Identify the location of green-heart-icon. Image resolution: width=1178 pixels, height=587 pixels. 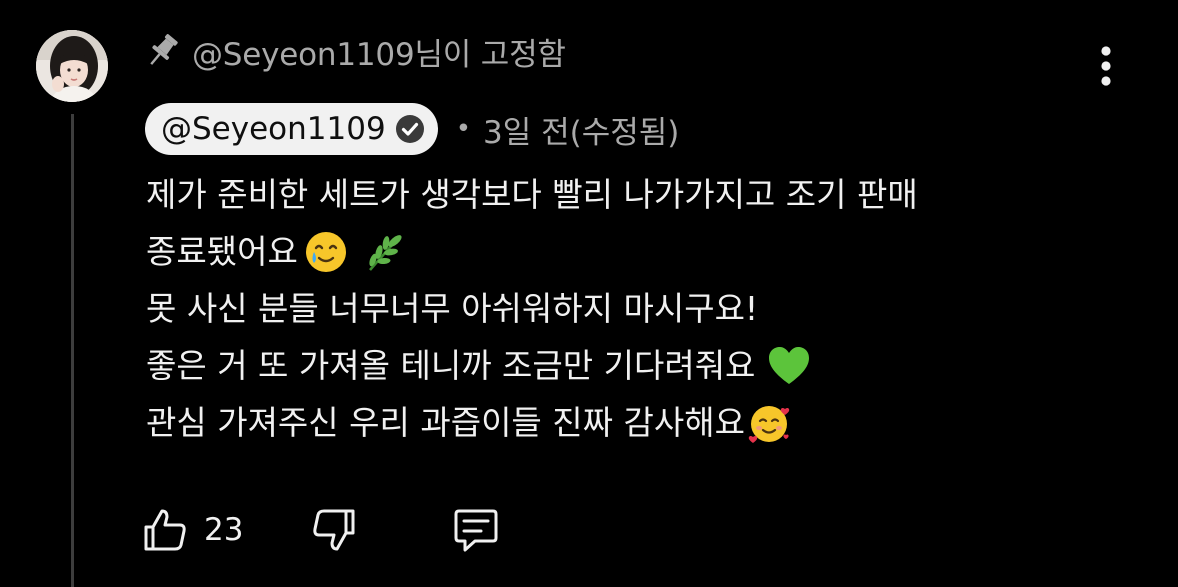
(789, 366).